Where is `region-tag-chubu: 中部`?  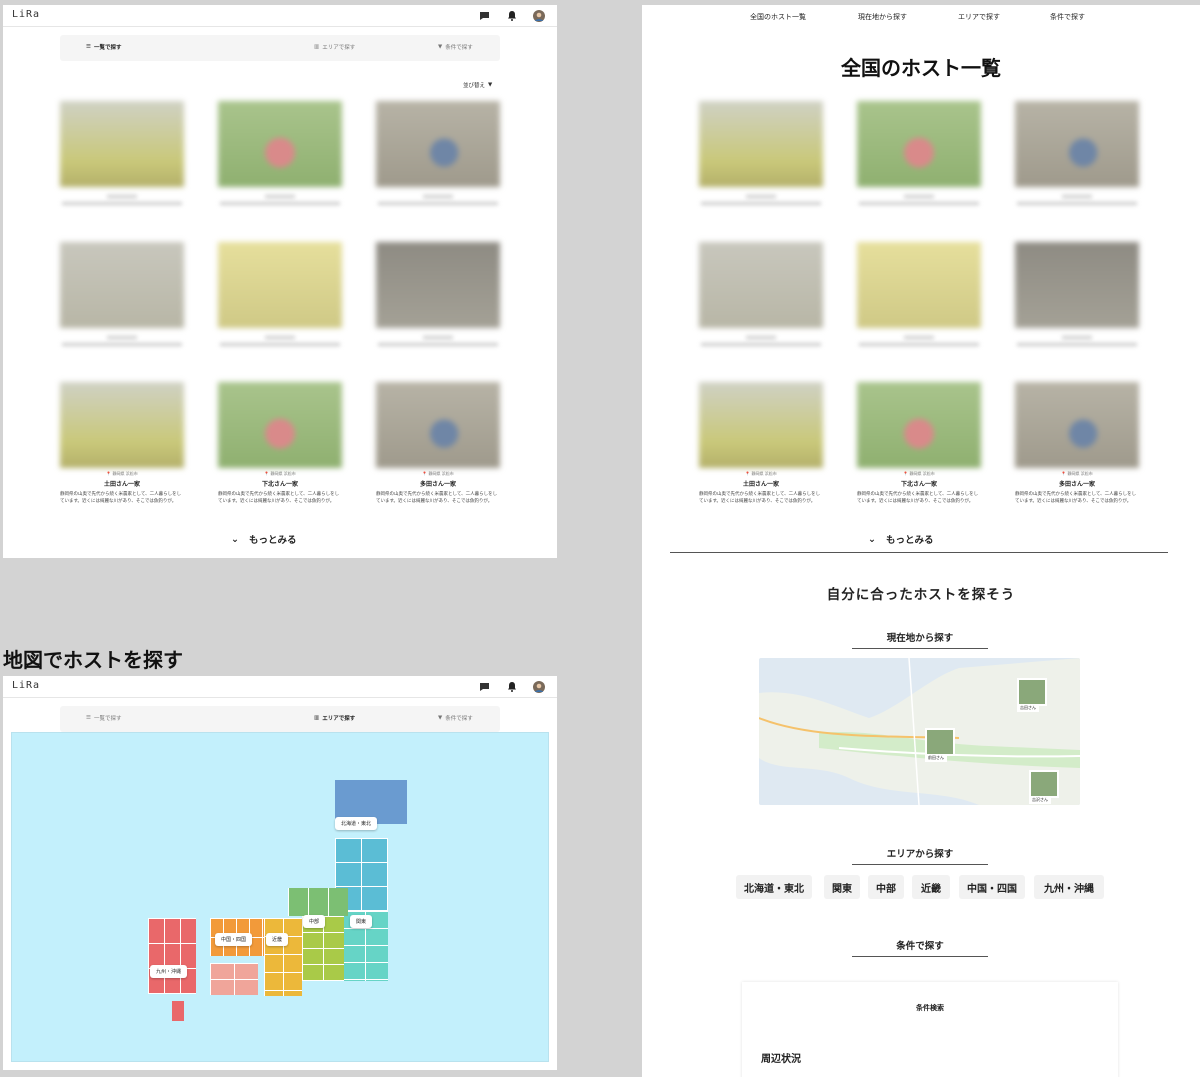 region-tag-chubu: 中部 is located at coordinates (314, 921).